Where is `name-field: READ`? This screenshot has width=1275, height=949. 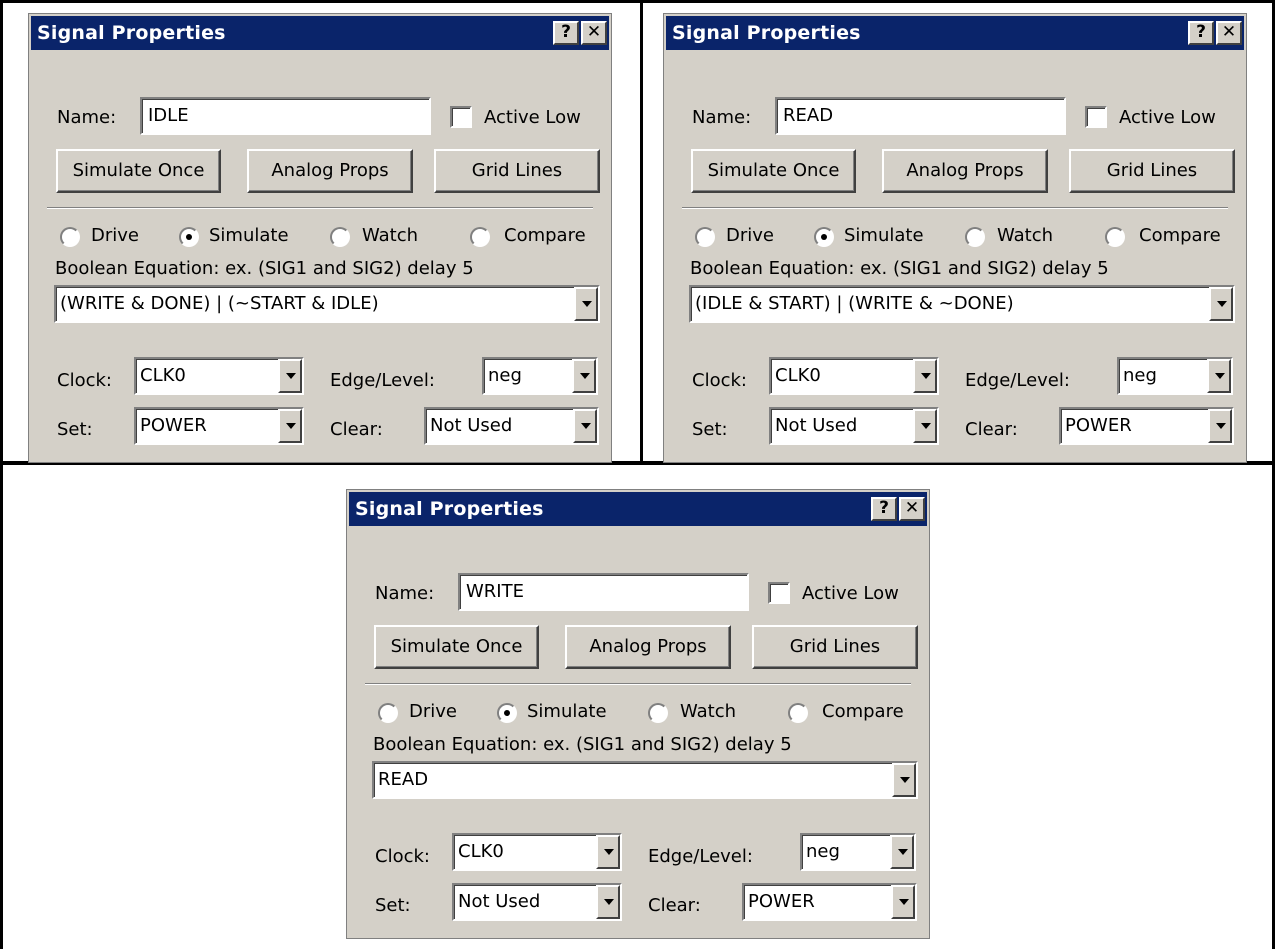
name-field: READ is located at coordinates (920, 116).